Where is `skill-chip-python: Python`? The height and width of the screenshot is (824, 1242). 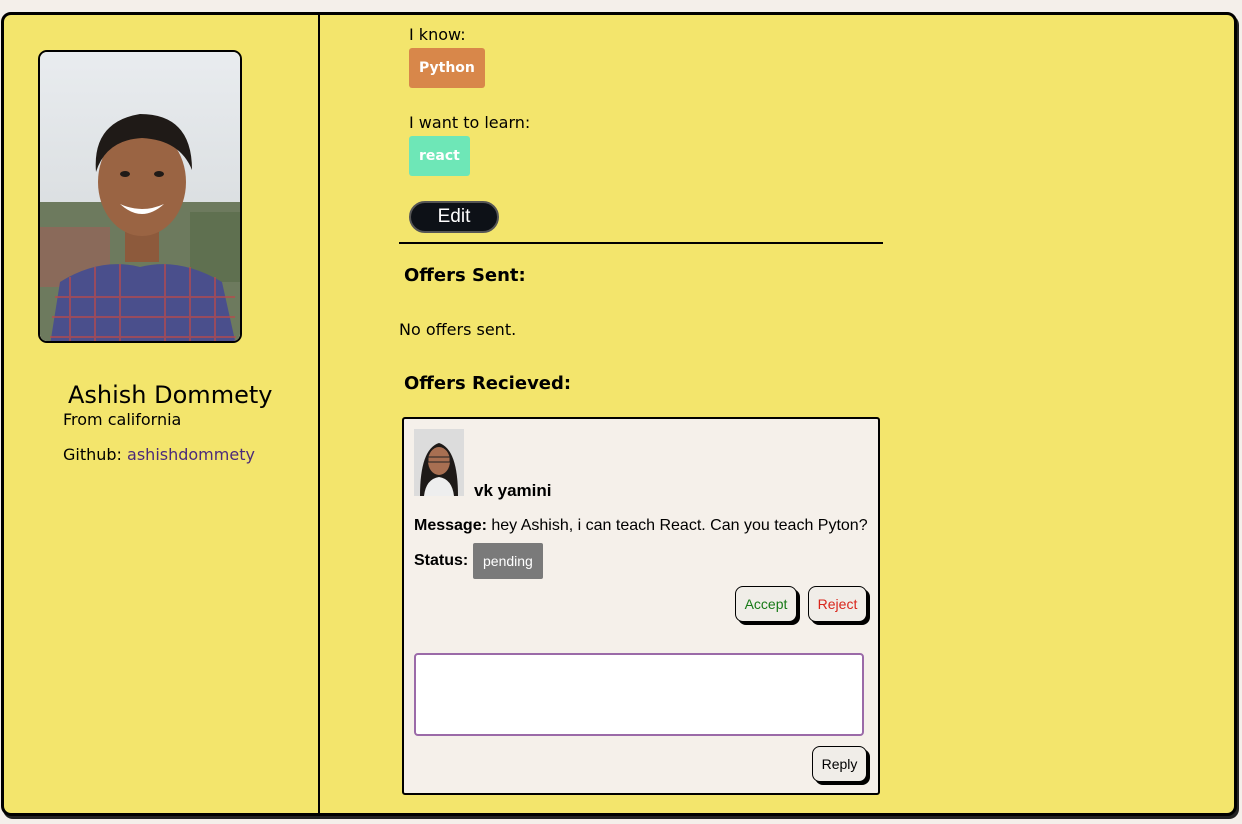
skill-chip-python: Python is located at coordinates (447, 68).